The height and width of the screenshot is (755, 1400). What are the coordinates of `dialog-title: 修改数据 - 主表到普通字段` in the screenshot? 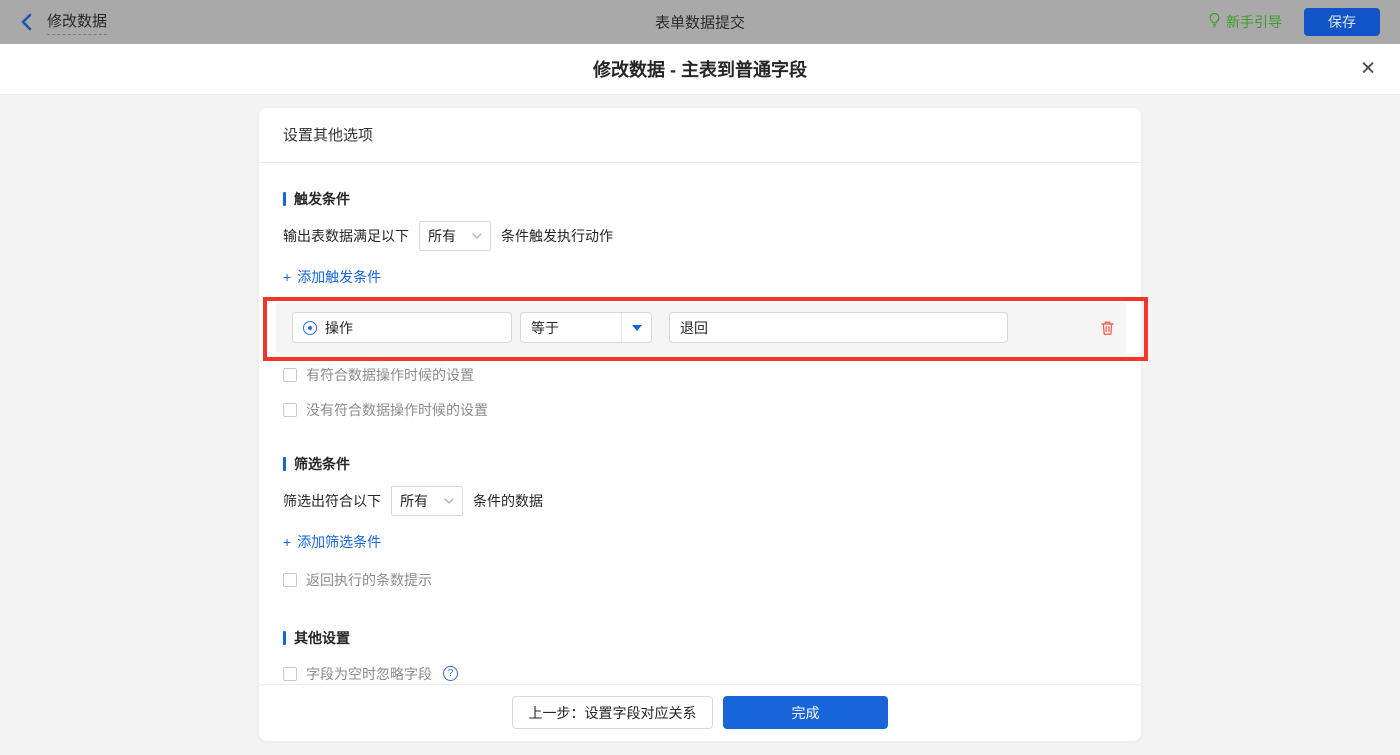 It's located at (700, 70).